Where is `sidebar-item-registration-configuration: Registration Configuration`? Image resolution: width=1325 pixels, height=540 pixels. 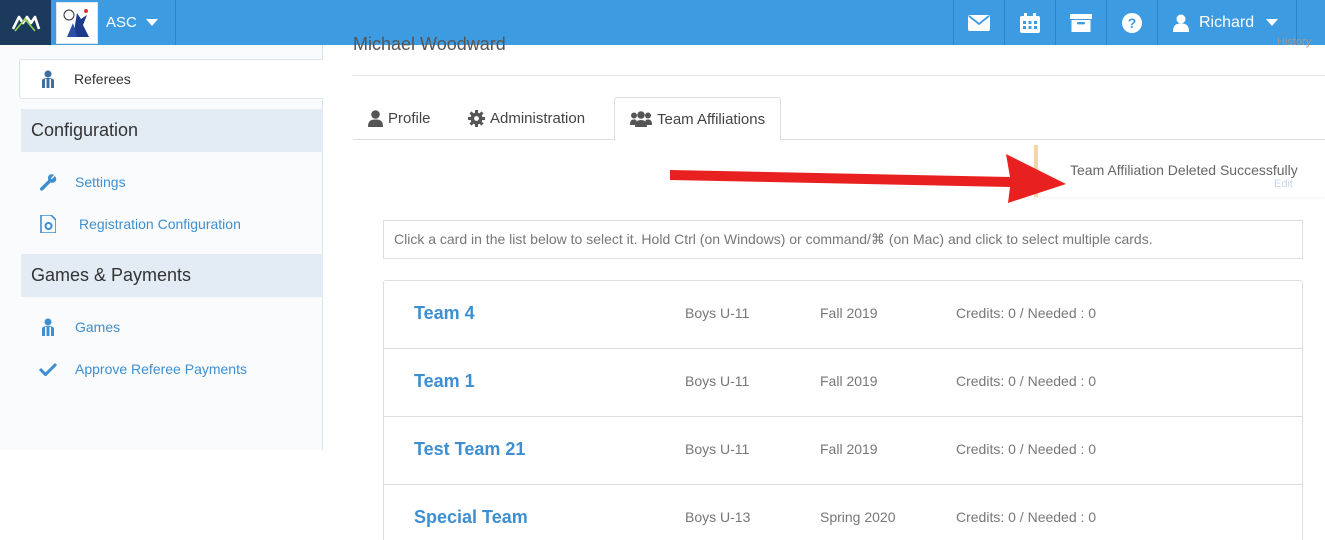 sidebar-item-registration-configuration: Registration Configuration is located at coordinates (139, 224).